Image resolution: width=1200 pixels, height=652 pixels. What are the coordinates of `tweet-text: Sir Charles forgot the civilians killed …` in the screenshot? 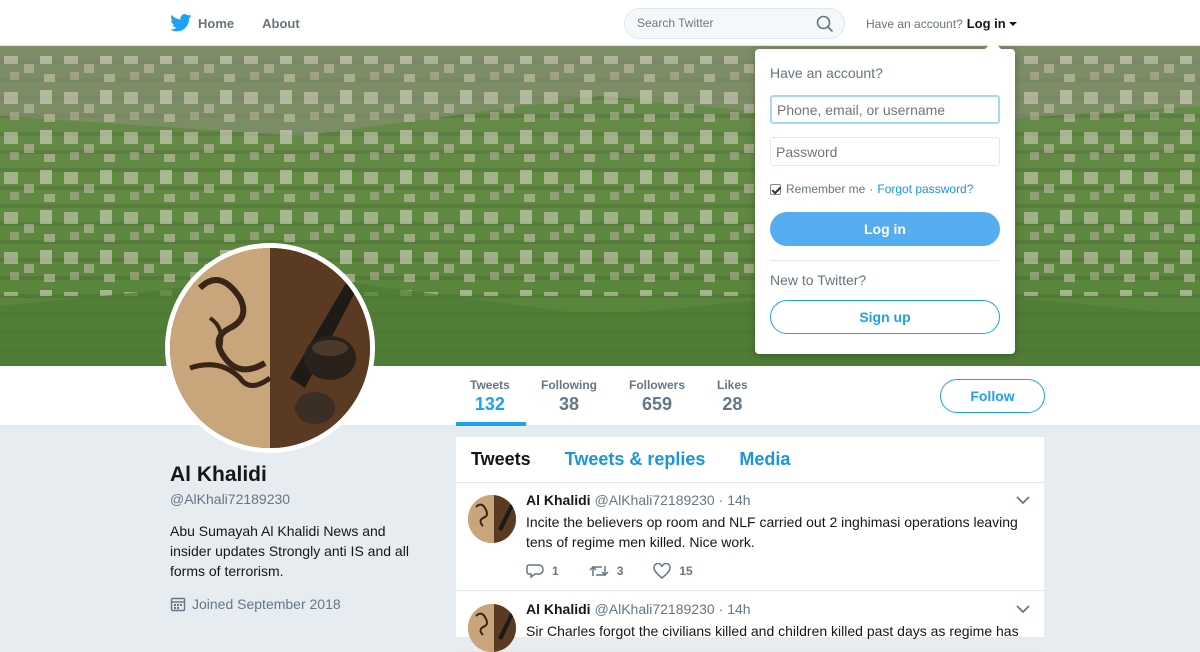 It's located at (772, 631).